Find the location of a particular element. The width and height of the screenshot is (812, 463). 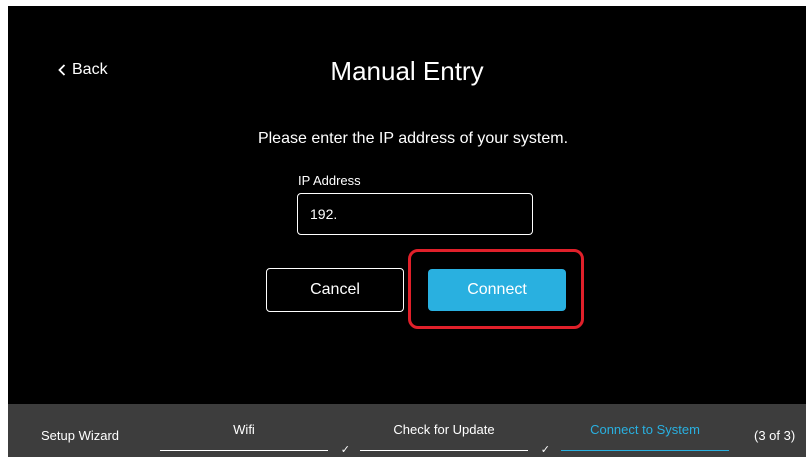

step-check-for-update: Check for Update ✓ is located at coordinates (455, 439).